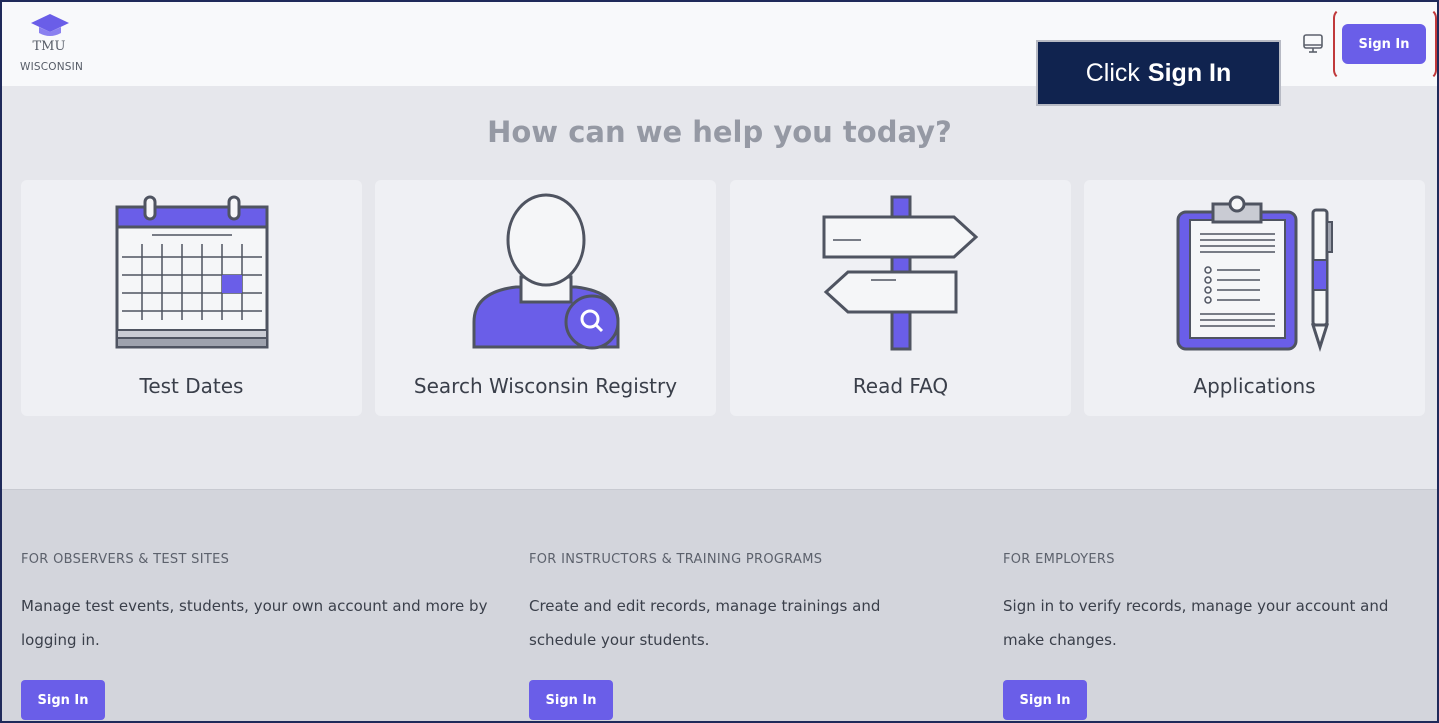 This screenshot has height=723, width=1439. What do you see at coordinates (1384, 44) in the screenshot?
I see `header-sign-in-button: Sign In` at bounding box center [1384, 44].